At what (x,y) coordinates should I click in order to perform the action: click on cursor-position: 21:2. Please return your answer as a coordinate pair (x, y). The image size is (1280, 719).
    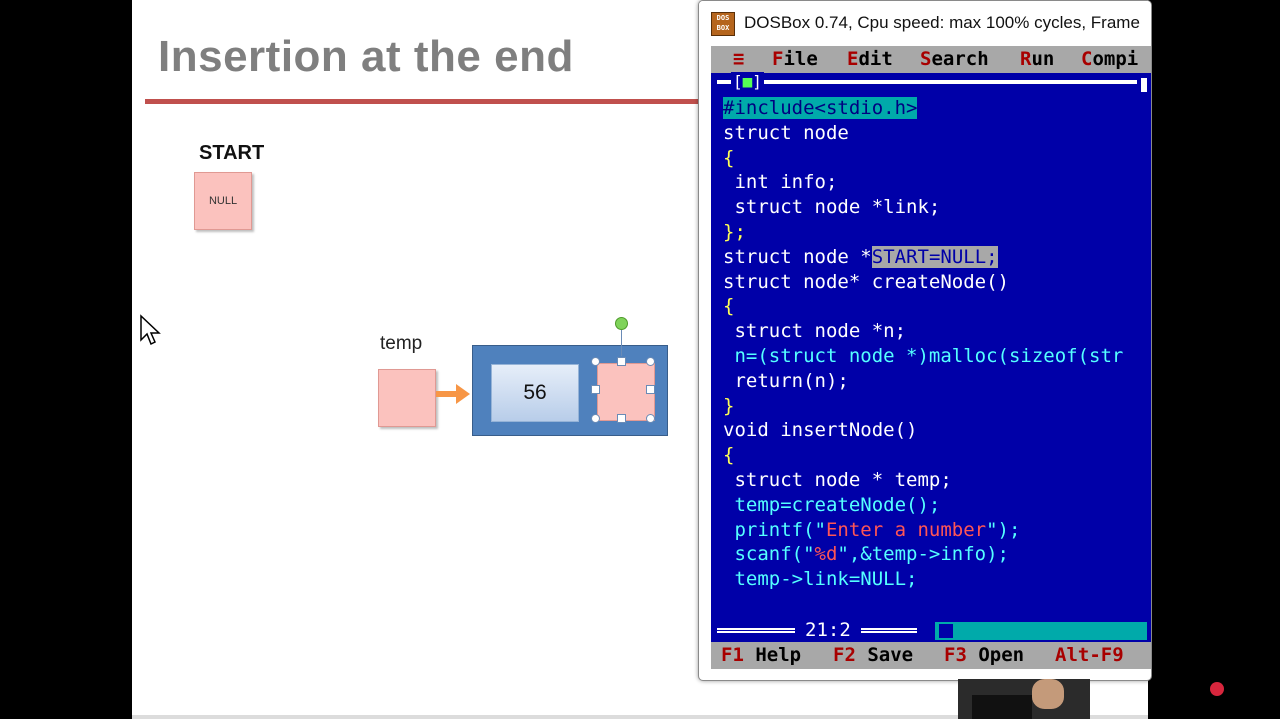
    Looking at the image, I should click on (828, 630).